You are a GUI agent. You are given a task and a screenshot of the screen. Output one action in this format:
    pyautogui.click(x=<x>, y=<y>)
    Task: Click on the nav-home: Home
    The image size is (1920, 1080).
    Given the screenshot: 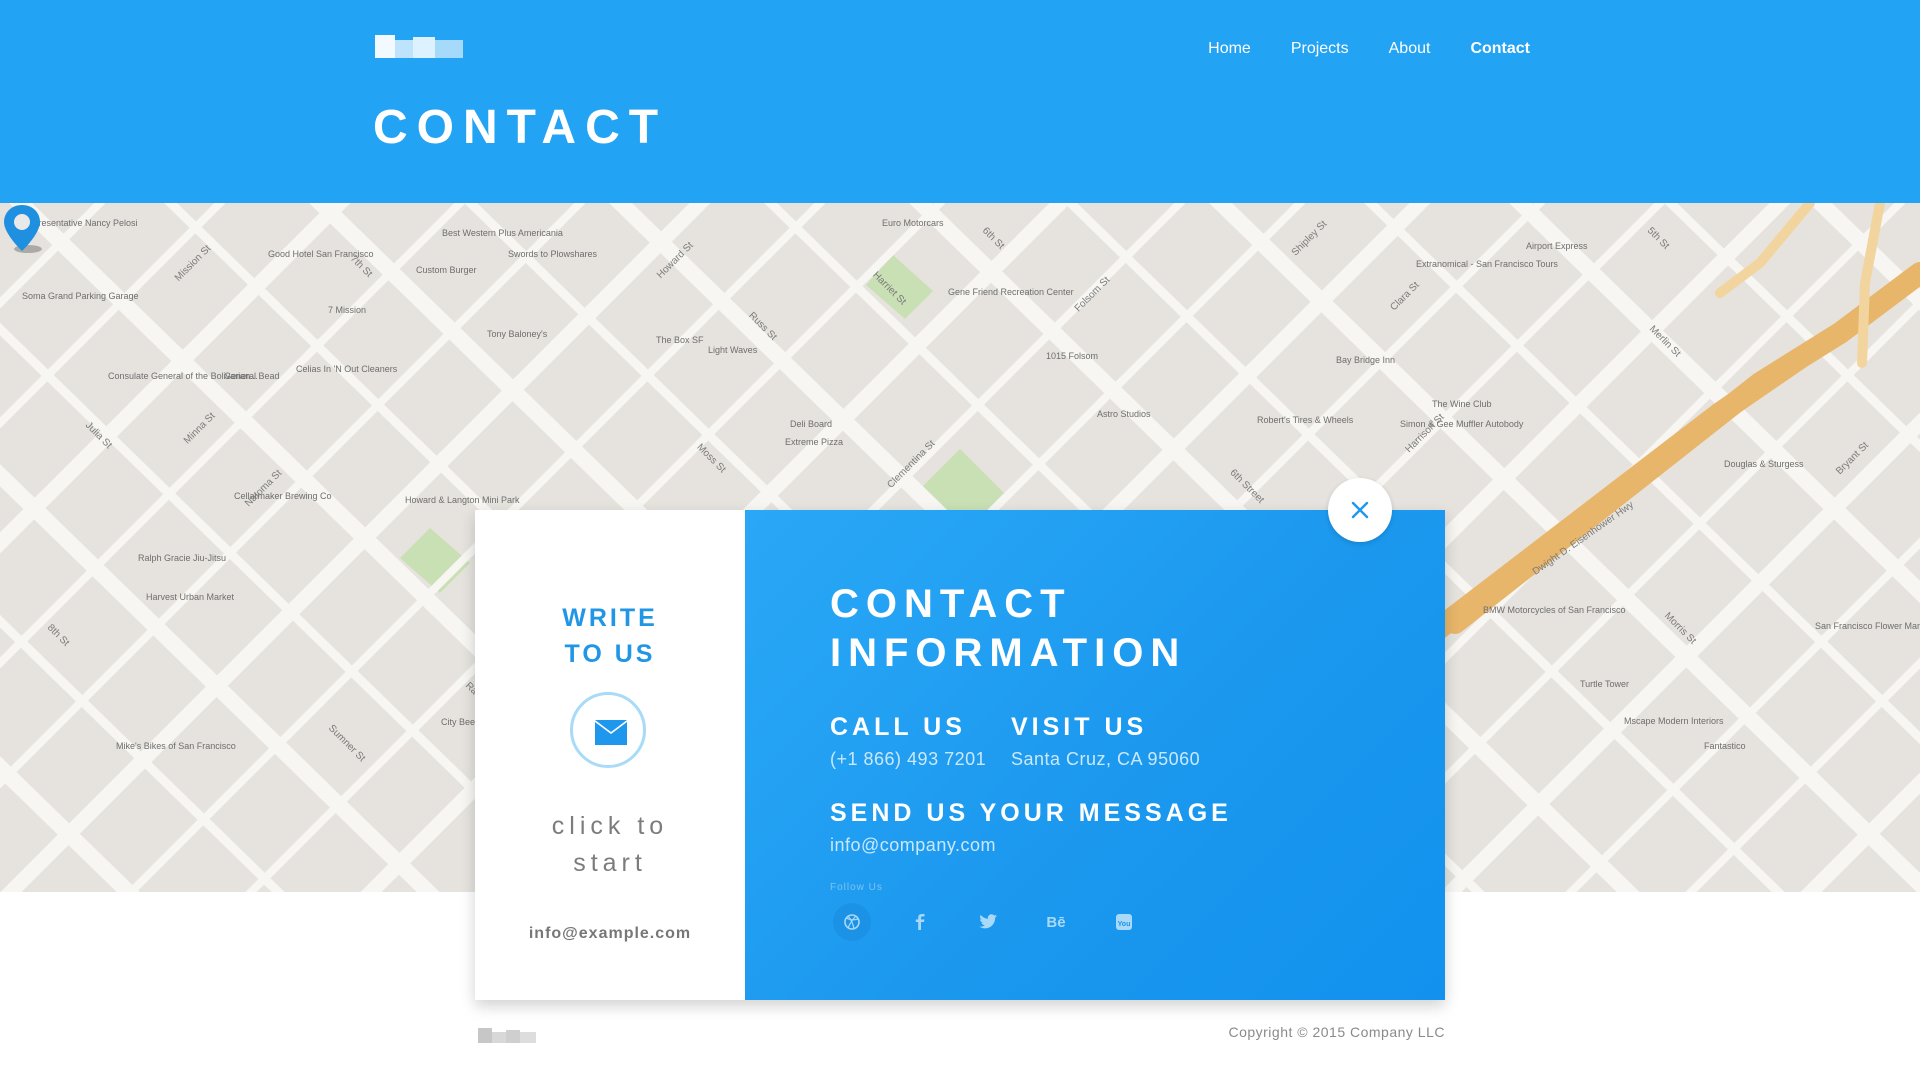 What is the action you would take?
    pyautogui.click(x=1229, y=49)
    